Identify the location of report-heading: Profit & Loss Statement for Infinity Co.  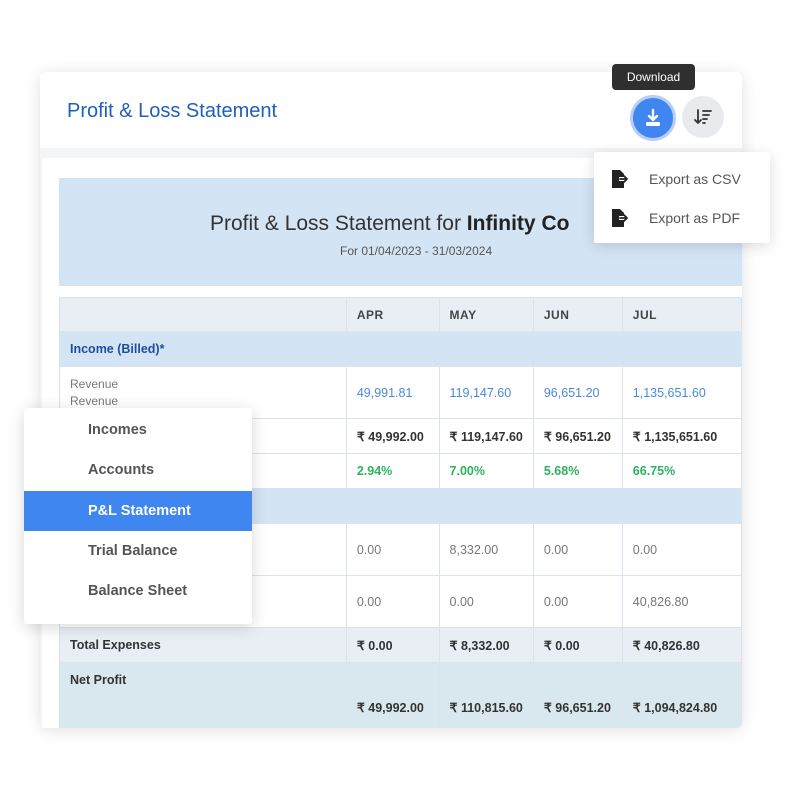
(389, 224).